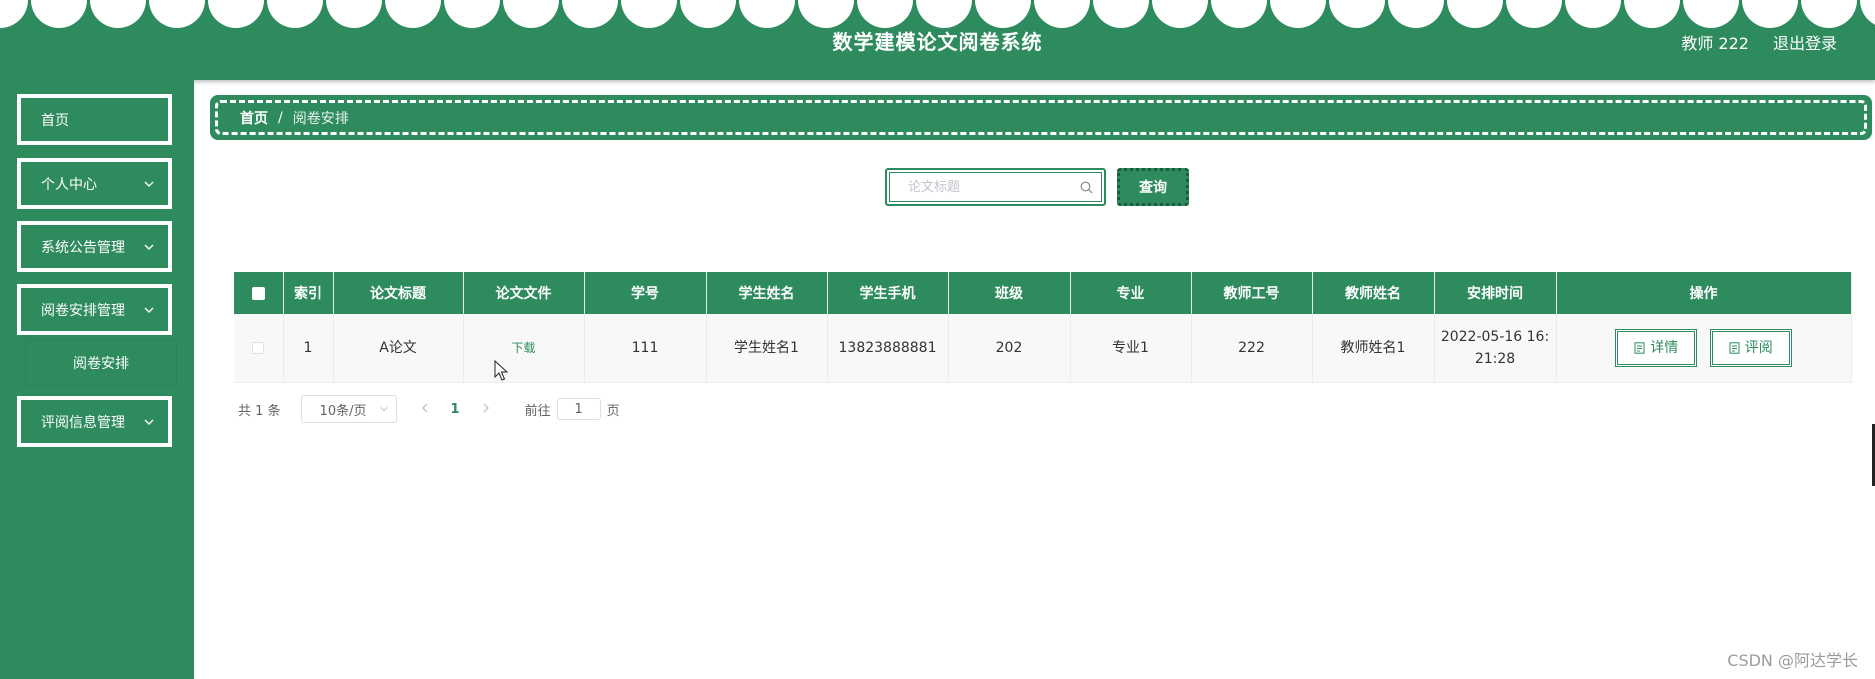 The height and width of the screenshot is (679, 1875). Describe the element at coordinates (888, 293) in the screenshot. I see `column-header: 学生手机` at that location.